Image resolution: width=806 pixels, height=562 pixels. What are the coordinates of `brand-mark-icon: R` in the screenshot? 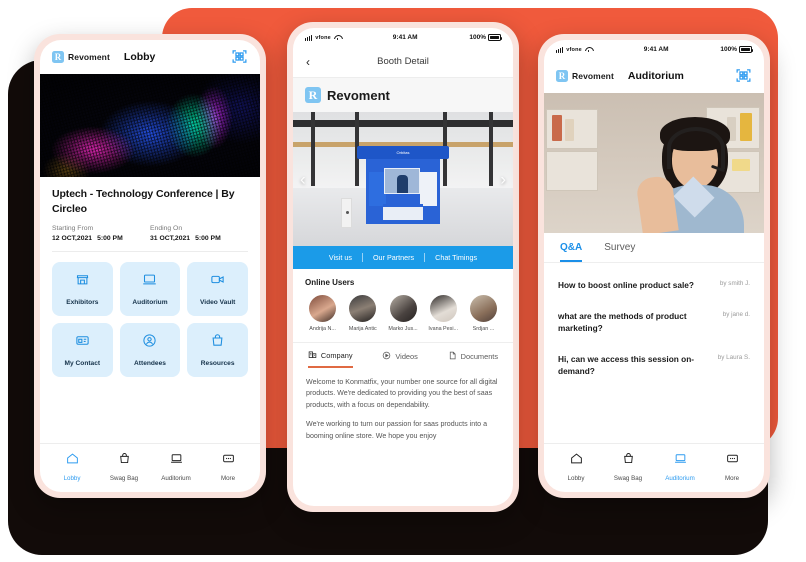 It's located at (58, 56).